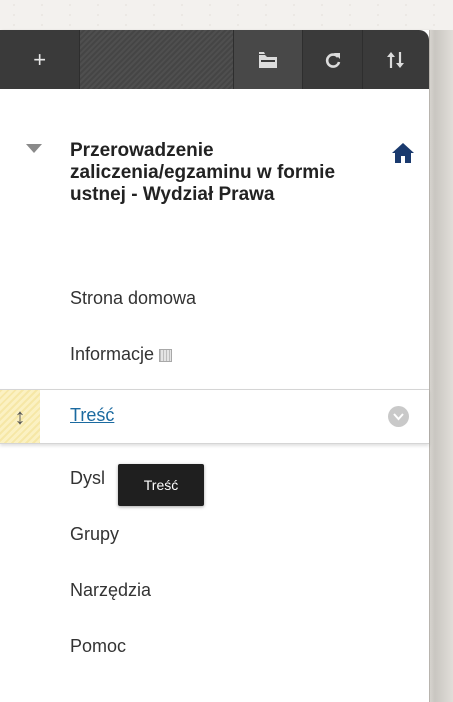  I want to click on tooltip: Treść, so click(161, 485).